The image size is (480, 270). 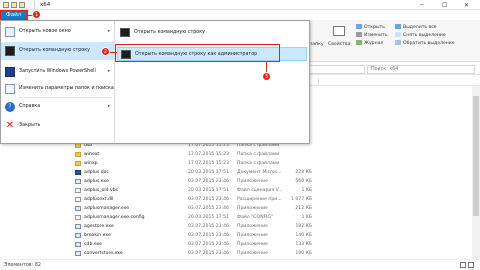 I want to click on word-doc-icon, so click(x=78, y=172).